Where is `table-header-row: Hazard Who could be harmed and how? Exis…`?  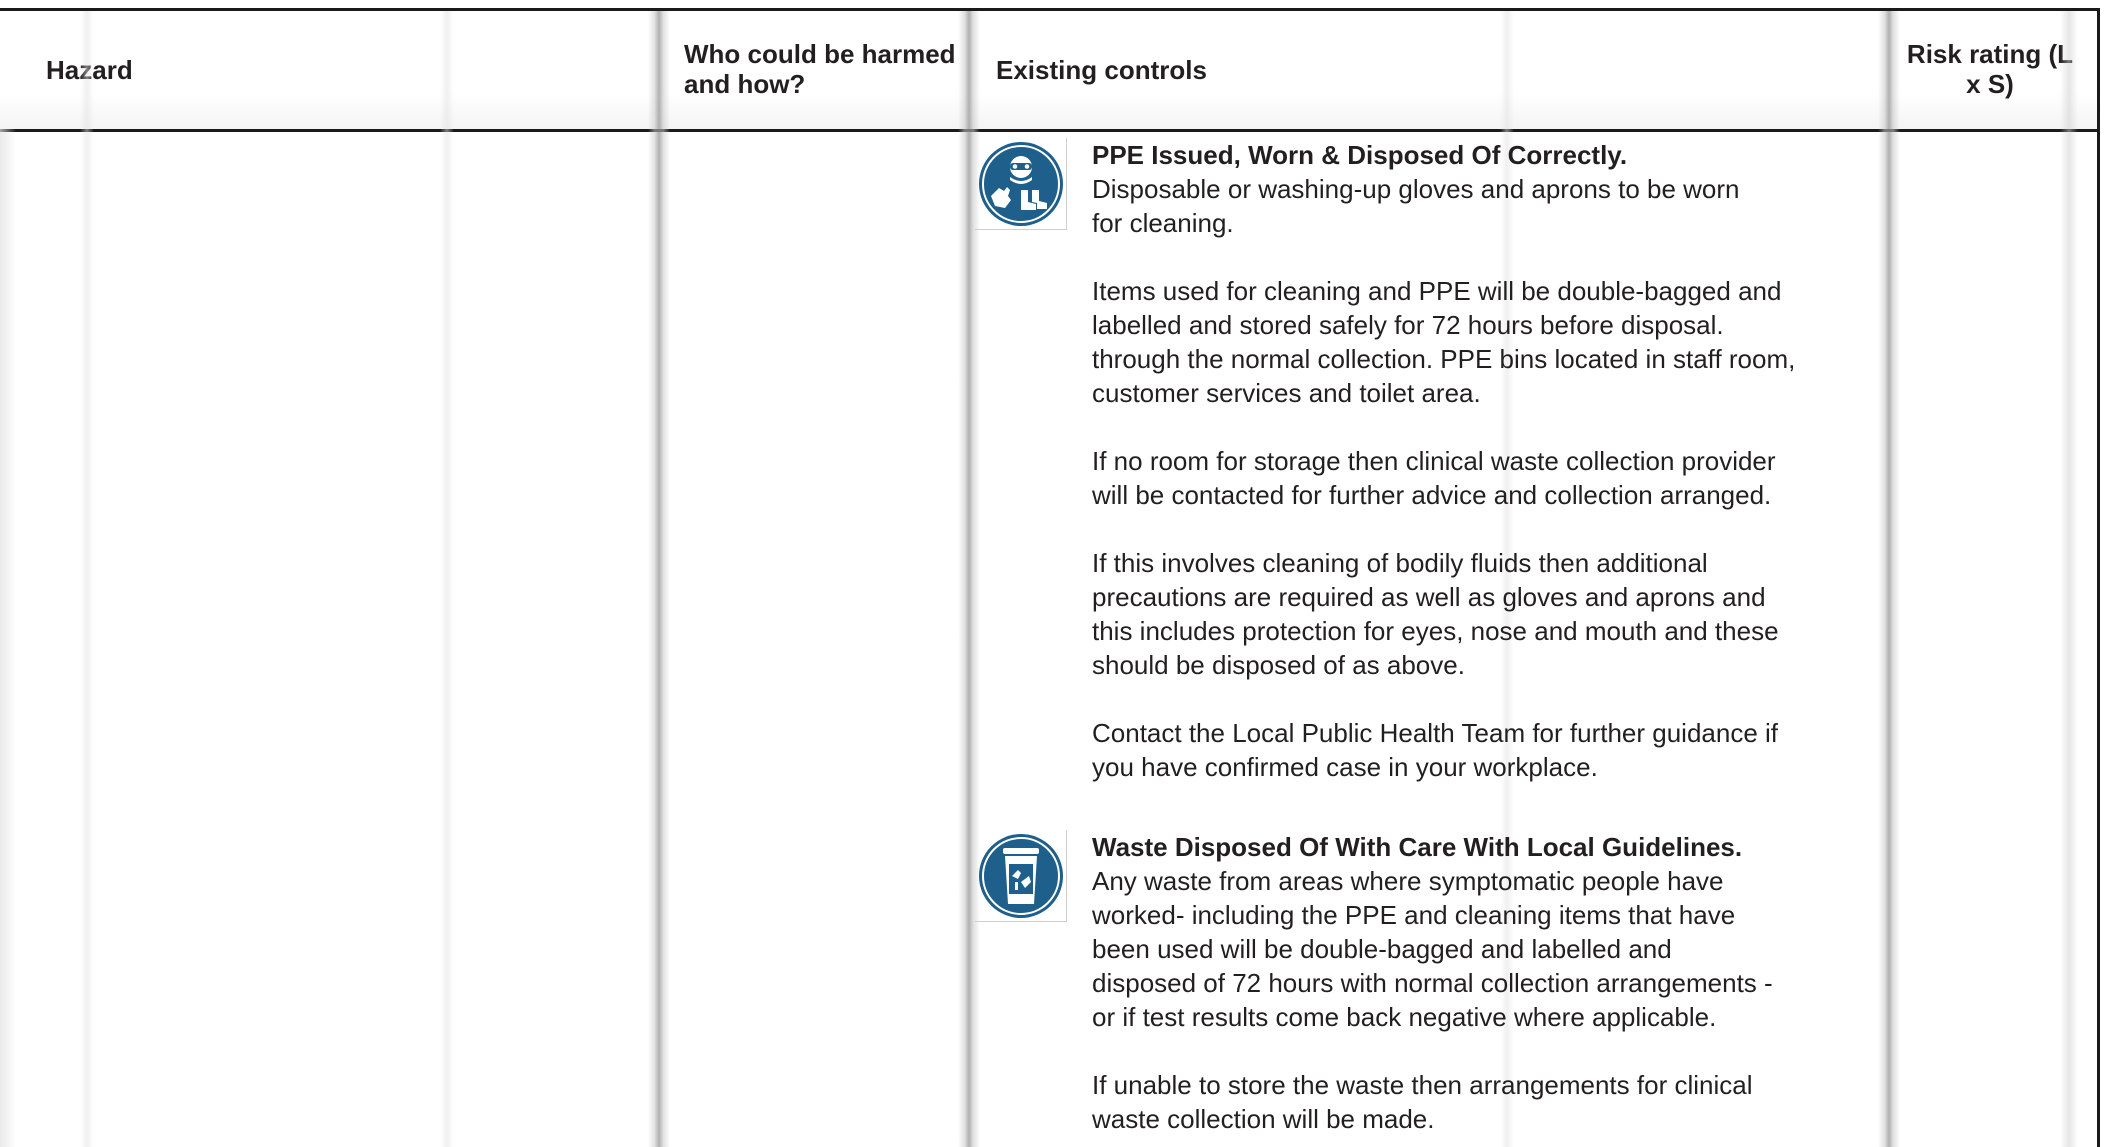
table-header-row: Hazard Who could be harmed and how? Exis… is located at coordinates (1048, 71).